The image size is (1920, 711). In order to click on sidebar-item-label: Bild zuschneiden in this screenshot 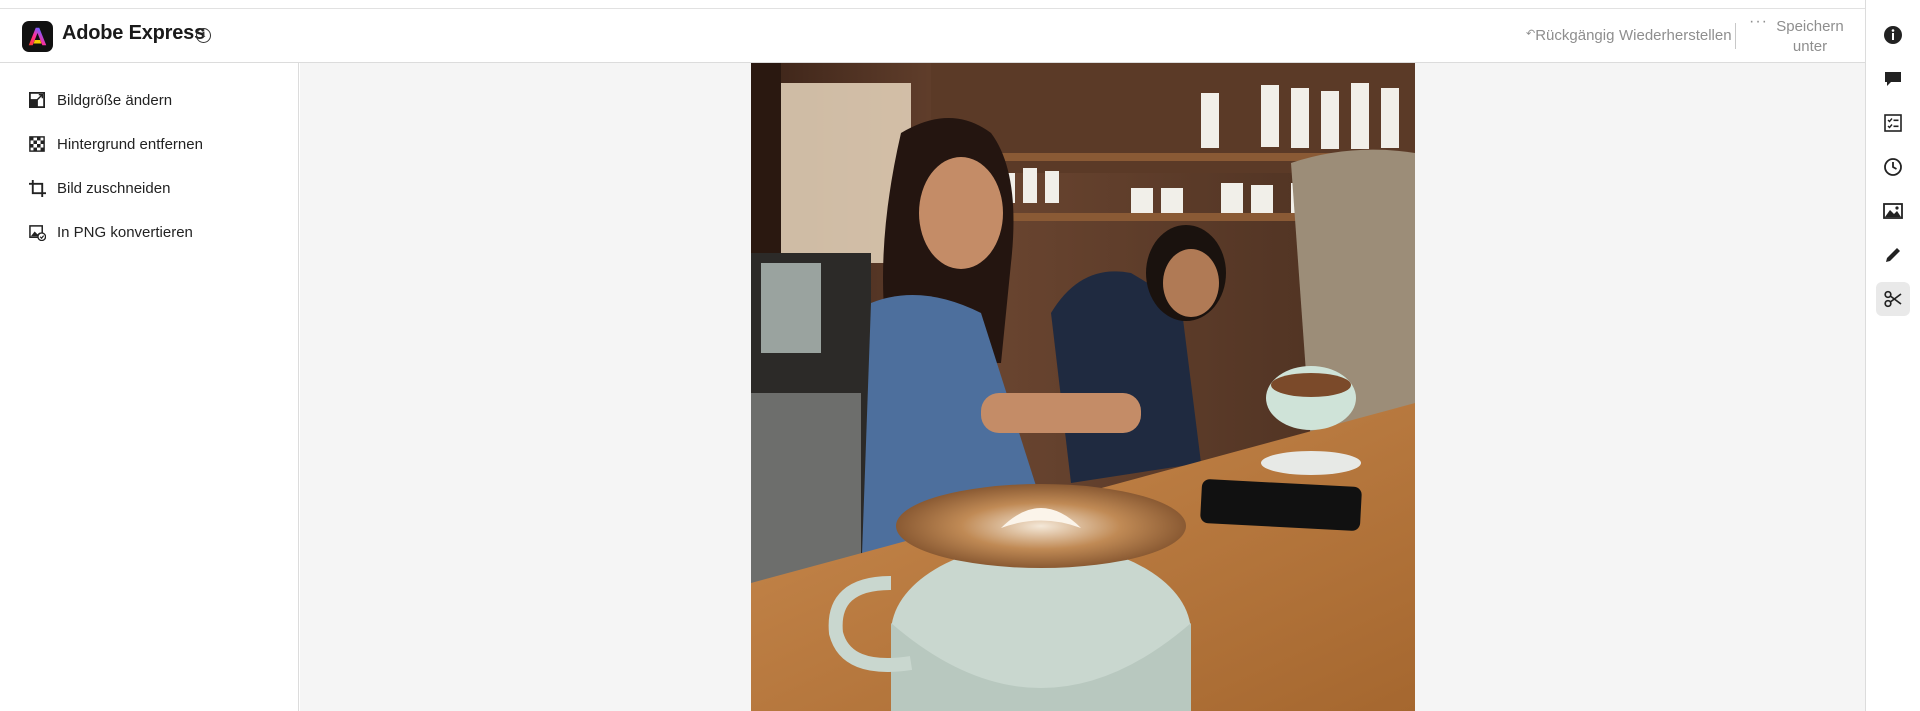, I will do `click(114, 188)`.